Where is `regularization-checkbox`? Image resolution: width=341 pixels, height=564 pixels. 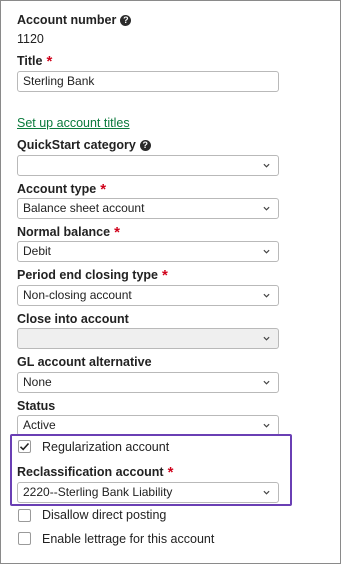
regularization-checkbox is located at coordinates (24, 446).